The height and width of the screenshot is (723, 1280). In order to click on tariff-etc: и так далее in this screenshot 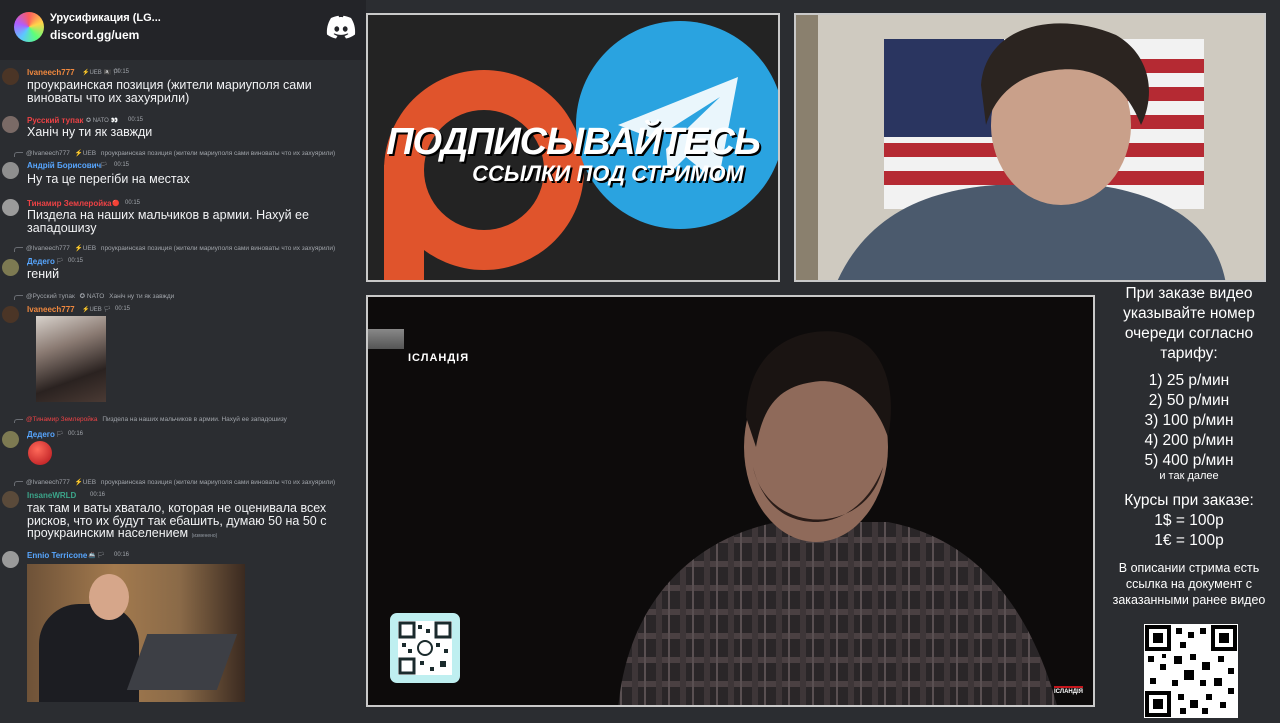, I will do `click(1189, 476)`.